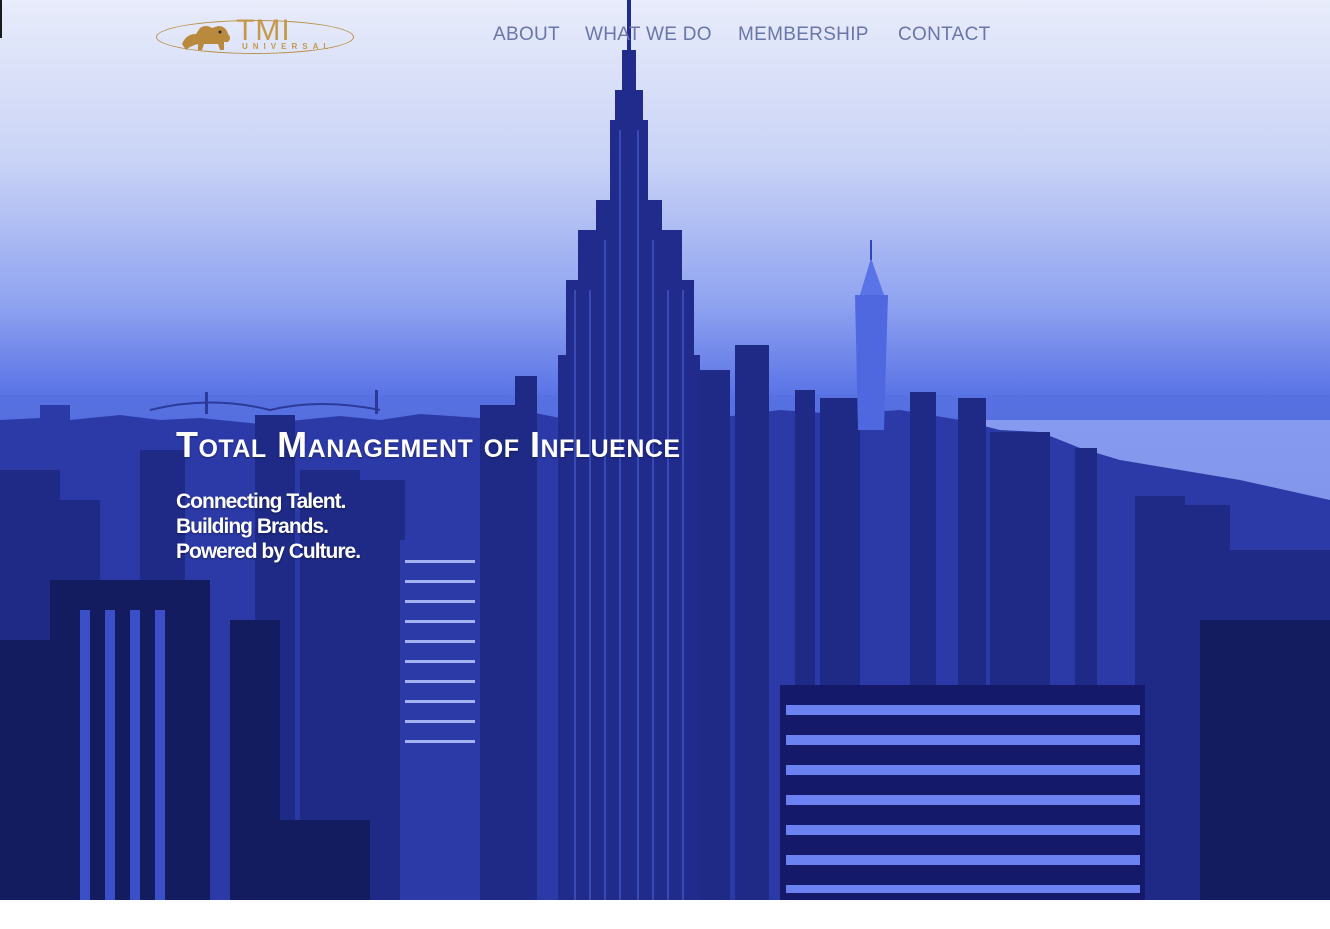 The height and width of the screenshot is (929, 1330). What do you see at coordinates (428, 444) in the screenshot?
I see `hero-headline: Total Management of Influence` at bounding box center [428, 444].